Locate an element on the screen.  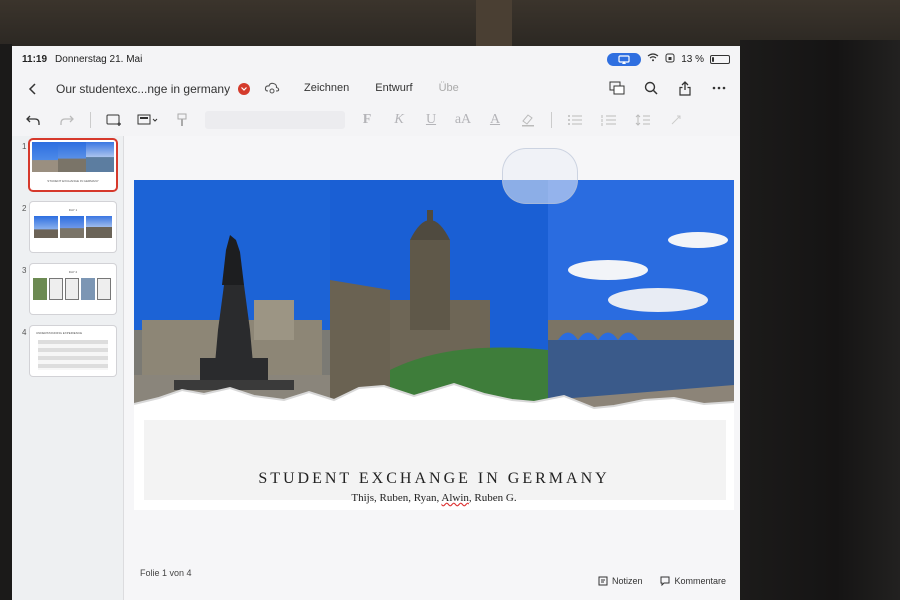
battery-level-fill is located at coordinates (713, 59).